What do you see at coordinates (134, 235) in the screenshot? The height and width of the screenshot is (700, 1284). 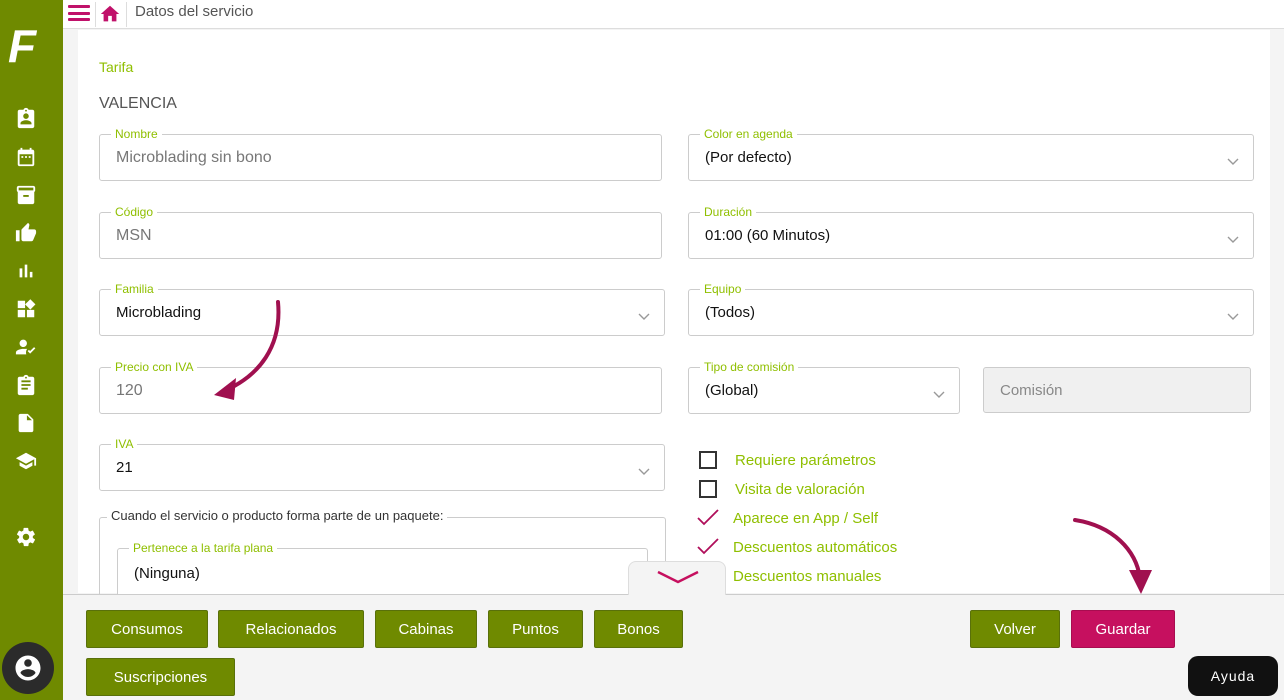 I see `codigo-value: MSN` at bounding box center [134, 235].